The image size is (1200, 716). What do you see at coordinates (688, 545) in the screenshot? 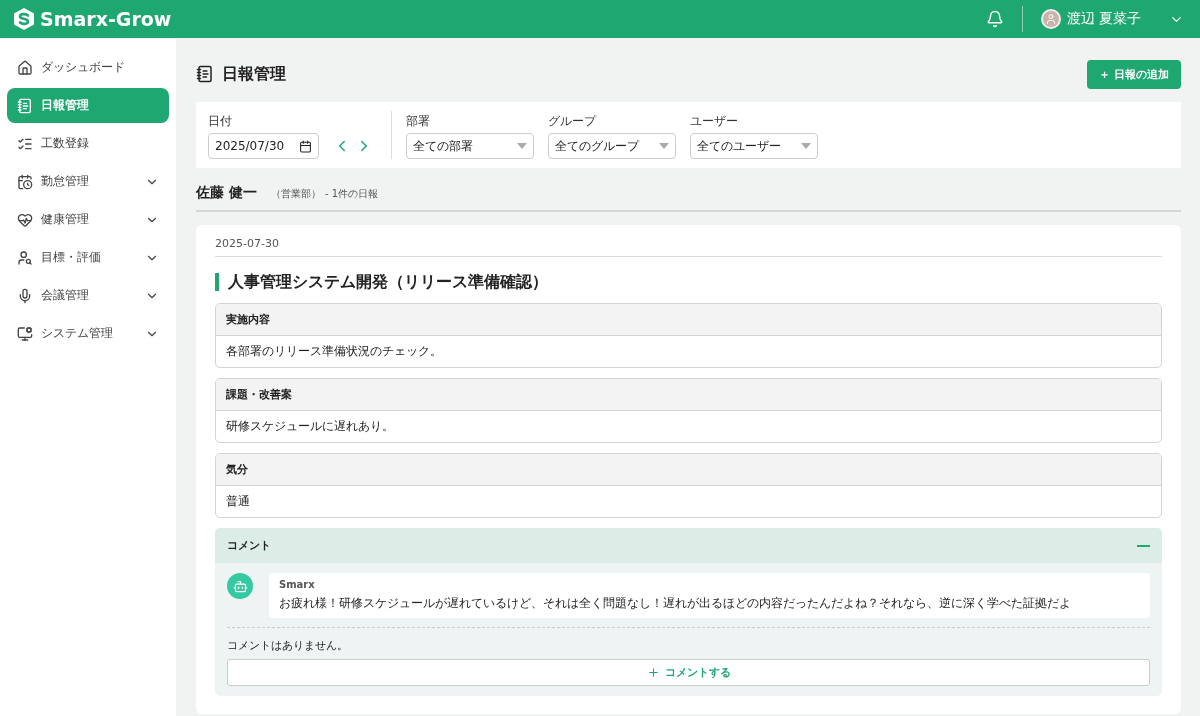
I see `comment-header: コメント` at bounding box center [688, 545].